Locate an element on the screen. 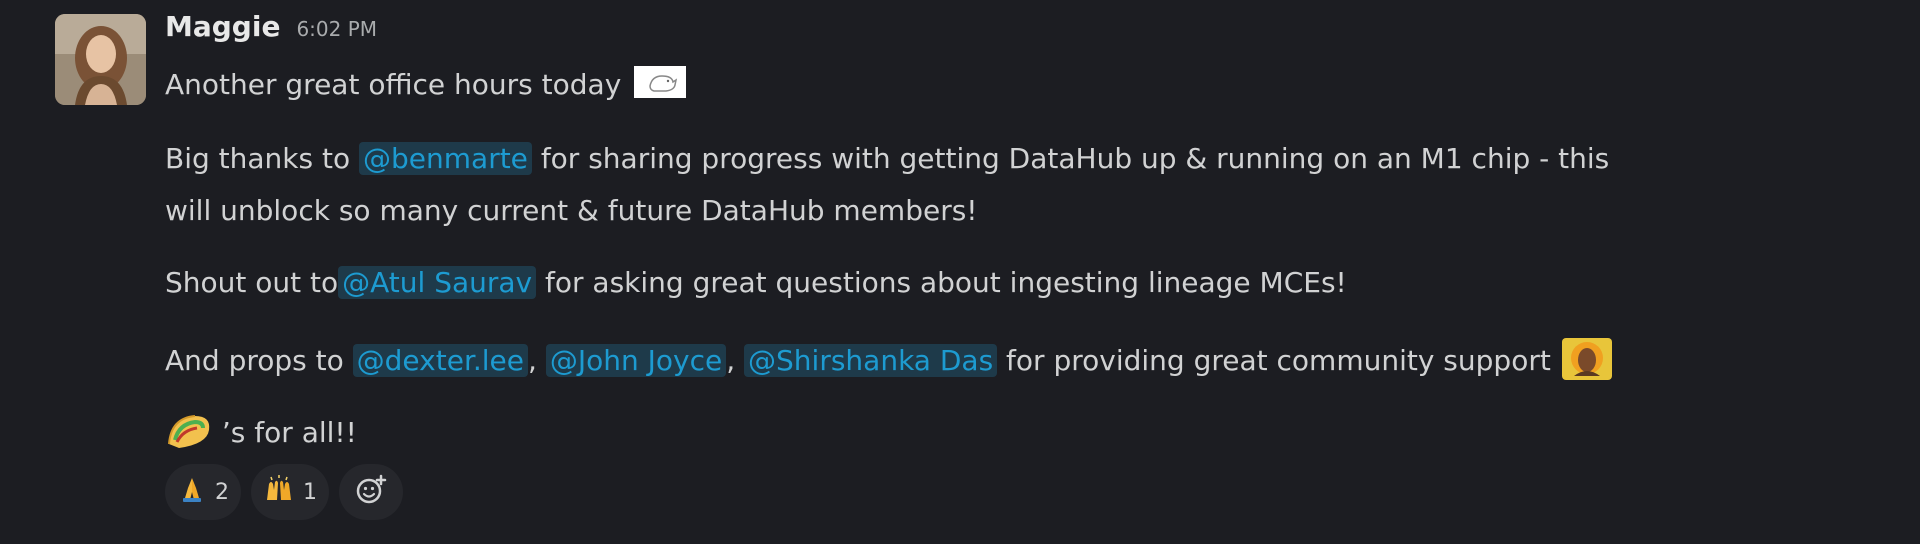 The height and width of the screenshot is (544, 1920). message-line-6: ’s for all!! is located at coordinates (261, 431).